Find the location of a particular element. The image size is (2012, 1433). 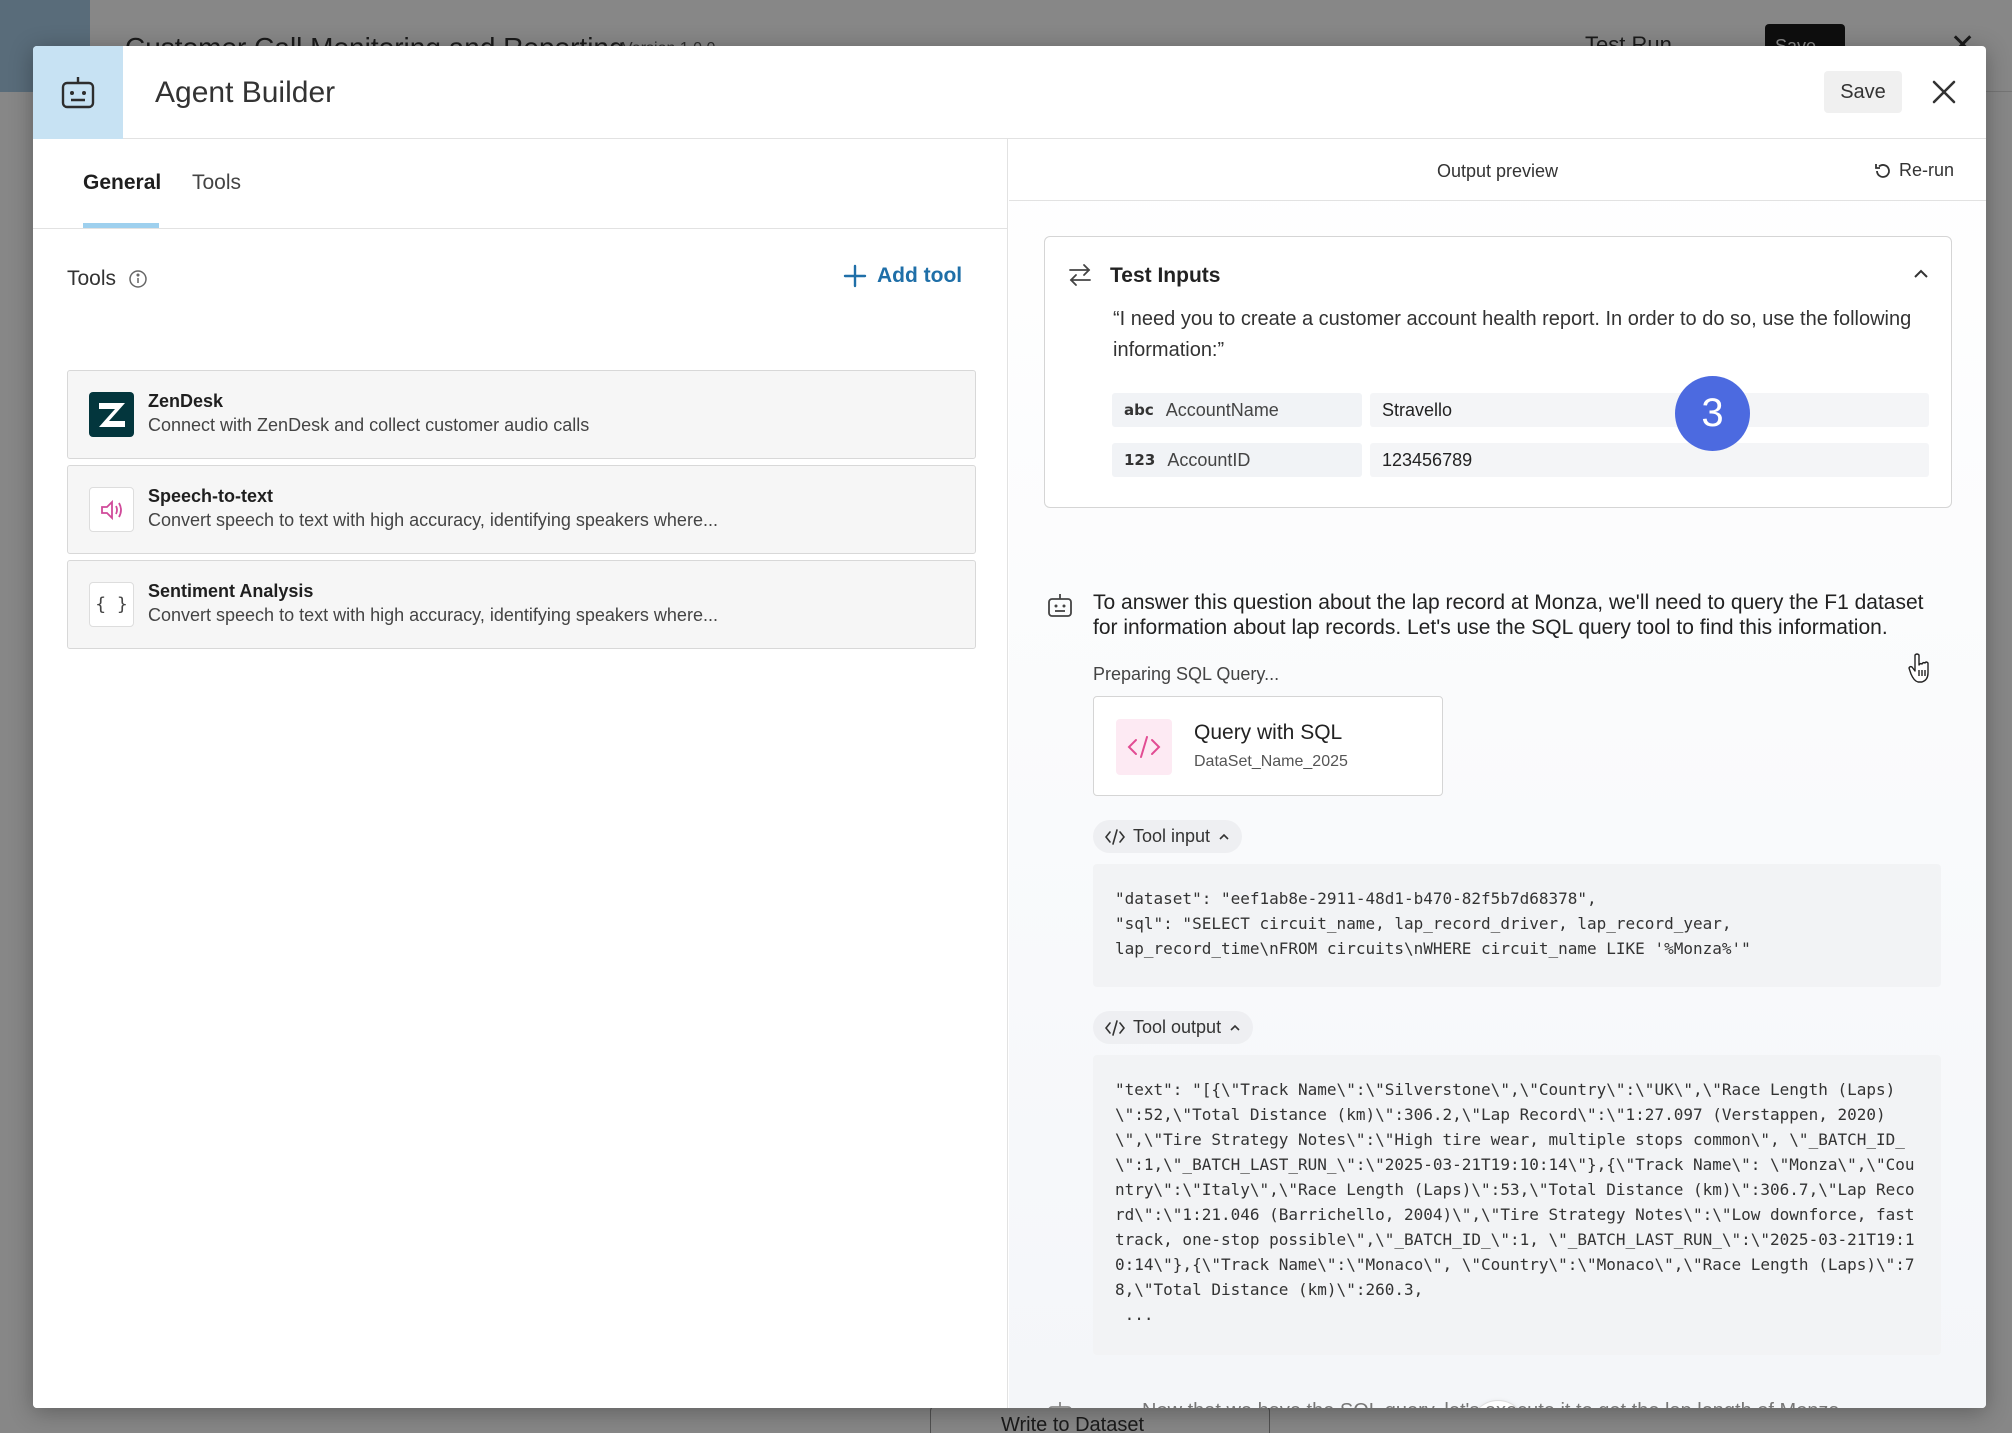

sql-card-subtitle: DataSet_Name_2025 is located at coordinates (1271, 761).